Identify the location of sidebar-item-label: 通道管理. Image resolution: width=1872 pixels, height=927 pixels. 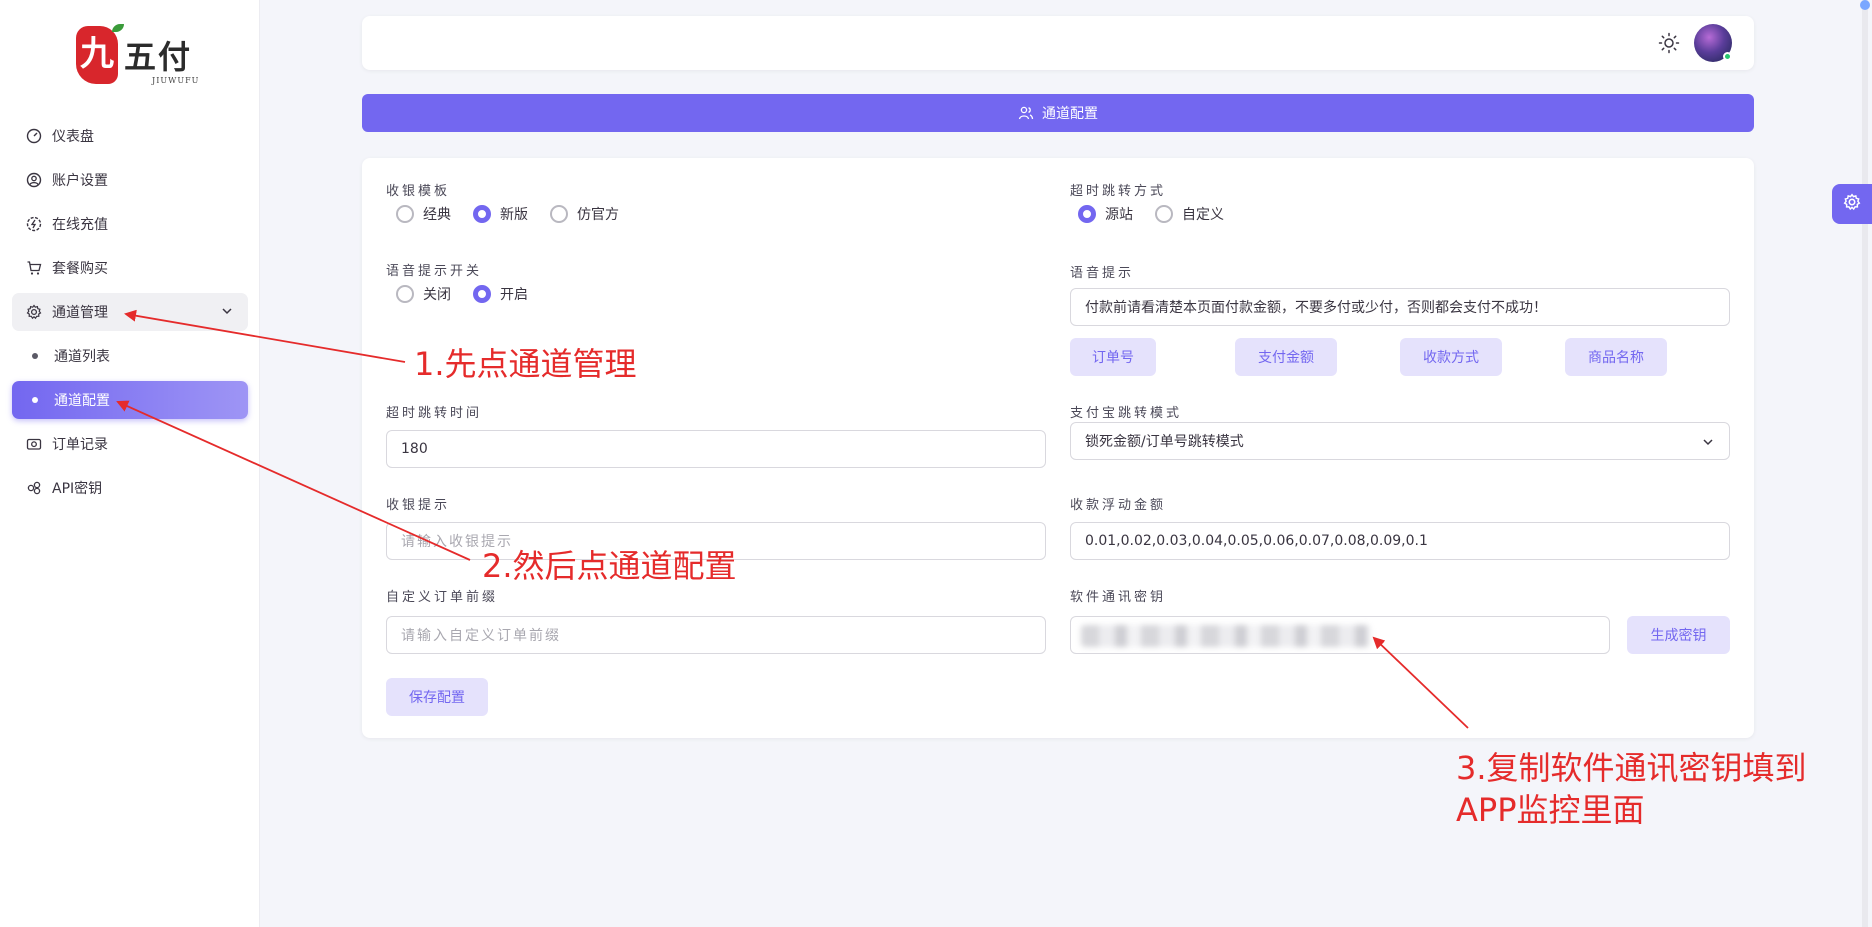
(80, 313).